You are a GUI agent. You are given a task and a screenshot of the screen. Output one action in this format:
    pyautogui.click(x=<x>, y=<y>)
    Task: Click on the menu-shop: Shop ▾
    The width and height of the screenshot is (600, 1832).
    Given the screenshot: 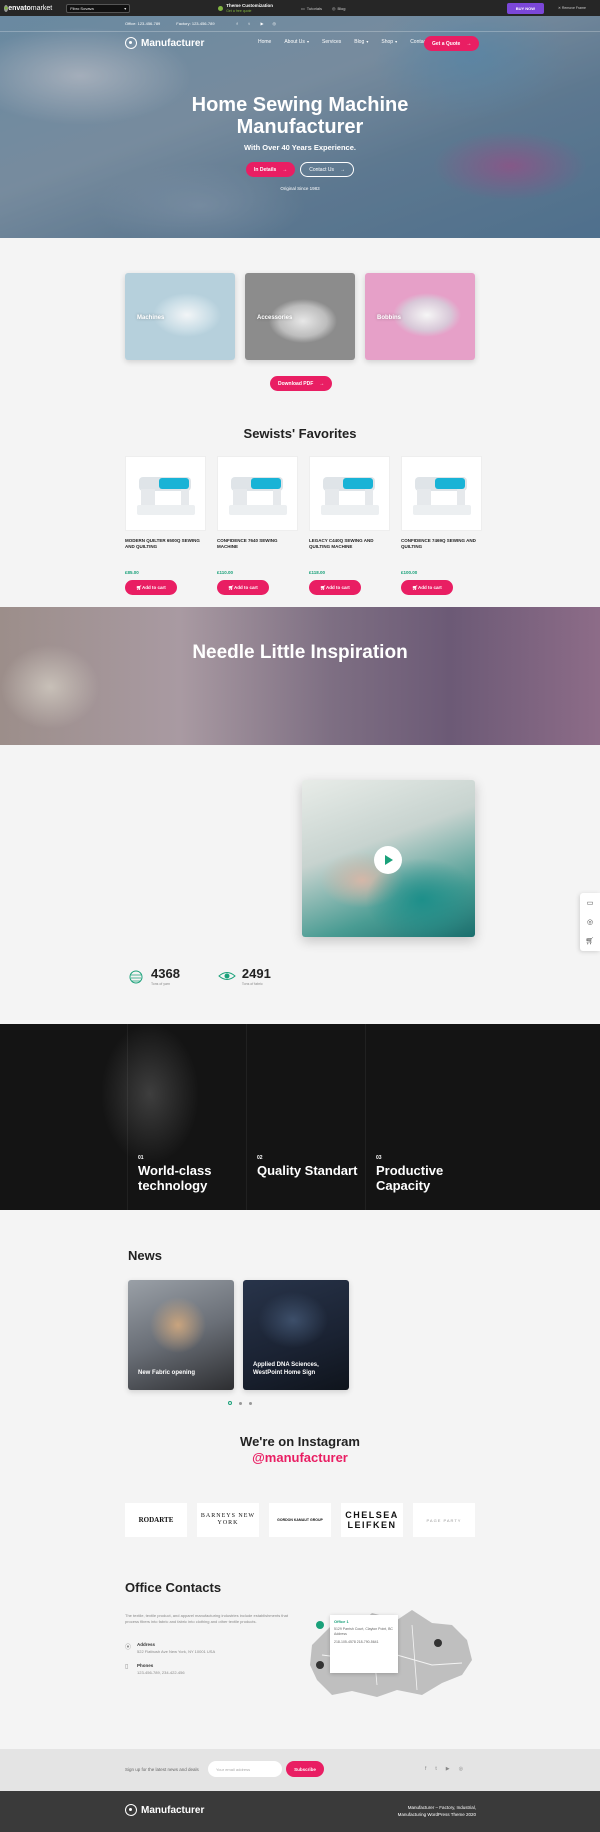 What is the action you would take?
    pyautogui.click(x=389, y=42)
    